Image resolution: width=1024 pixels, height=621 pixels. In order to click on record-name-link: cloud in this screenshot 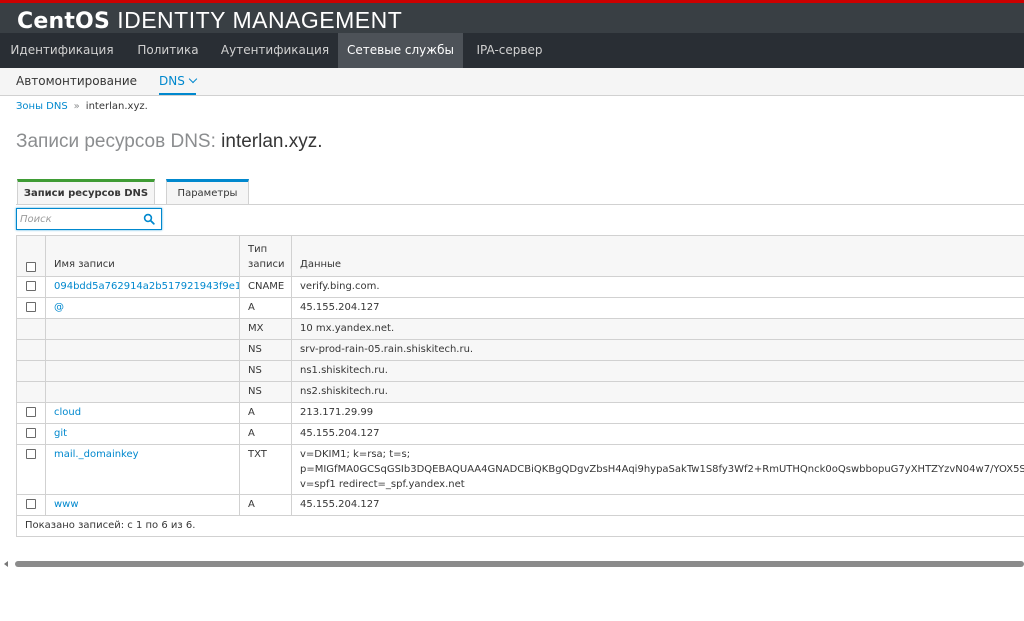, I will do `click(67, 412)`.